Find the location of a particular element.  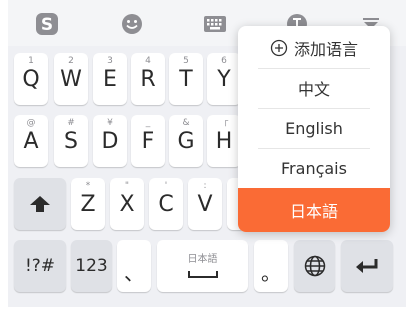

key-hint: ¥ is located at coordinates (110, 123).